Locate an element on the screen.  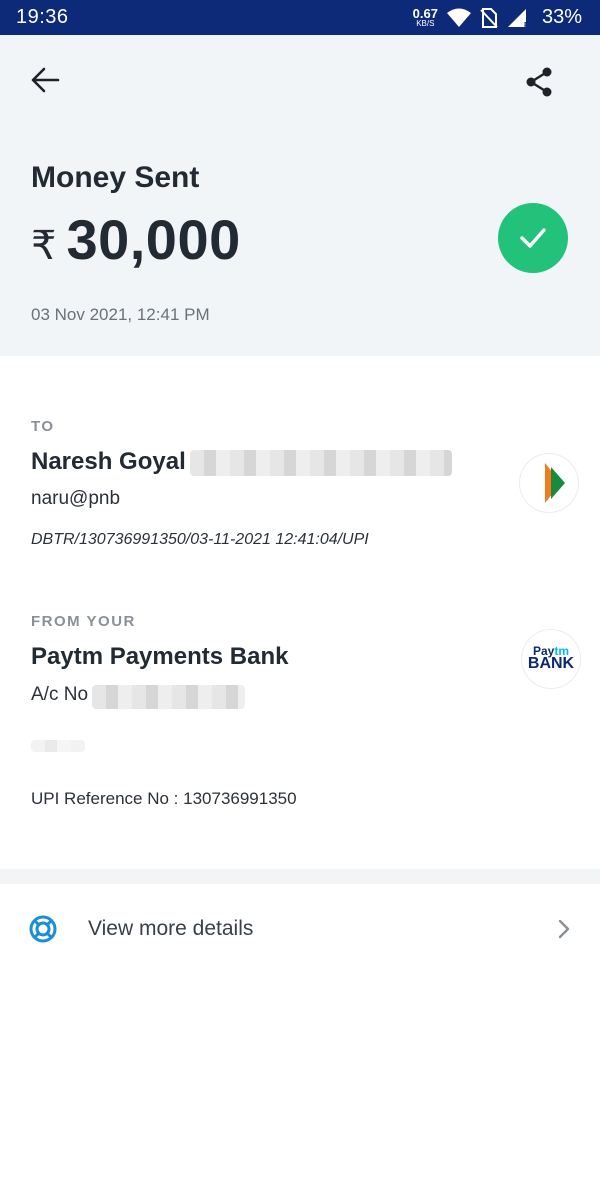
back-arrow-icon is located at coordinates (45, 80).